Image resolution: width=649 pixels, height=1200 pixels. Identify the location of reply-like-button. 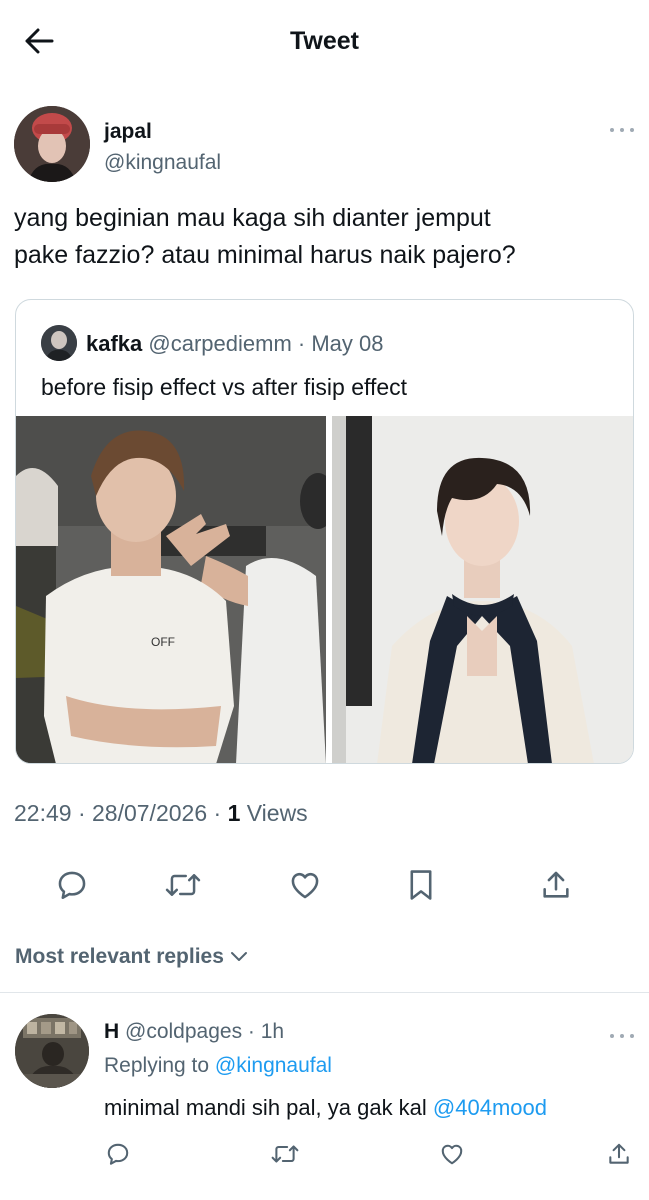
(452, 1154).